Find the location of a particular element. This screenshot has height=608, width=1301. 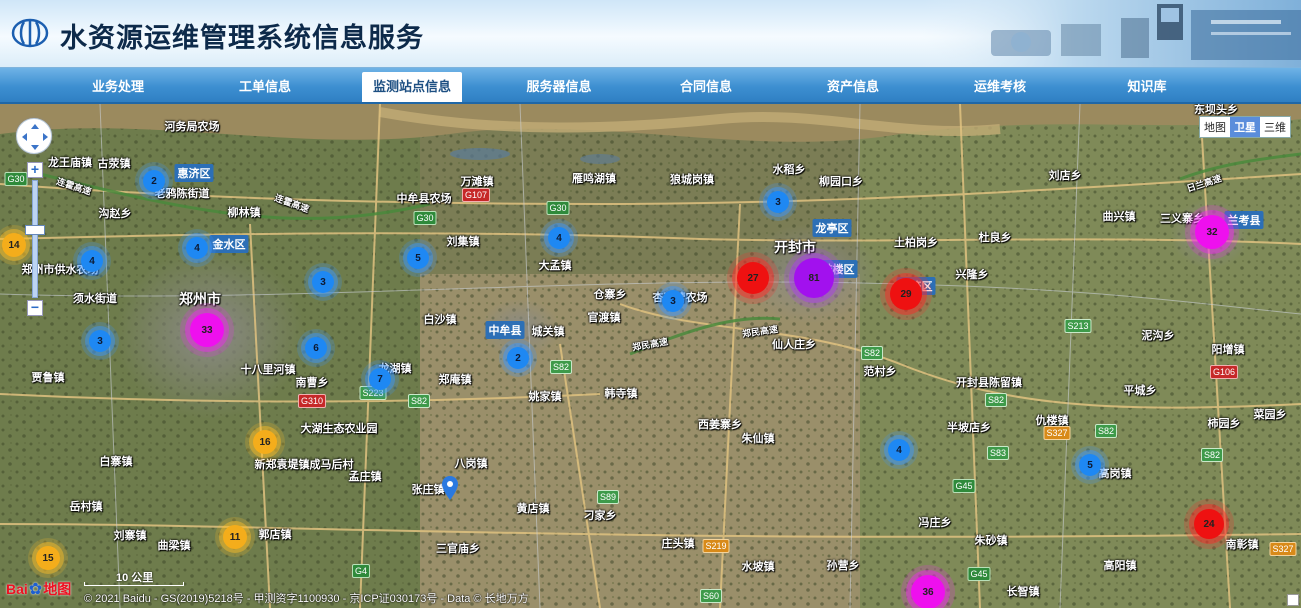

pan-control is located at coordinates (34, 136).